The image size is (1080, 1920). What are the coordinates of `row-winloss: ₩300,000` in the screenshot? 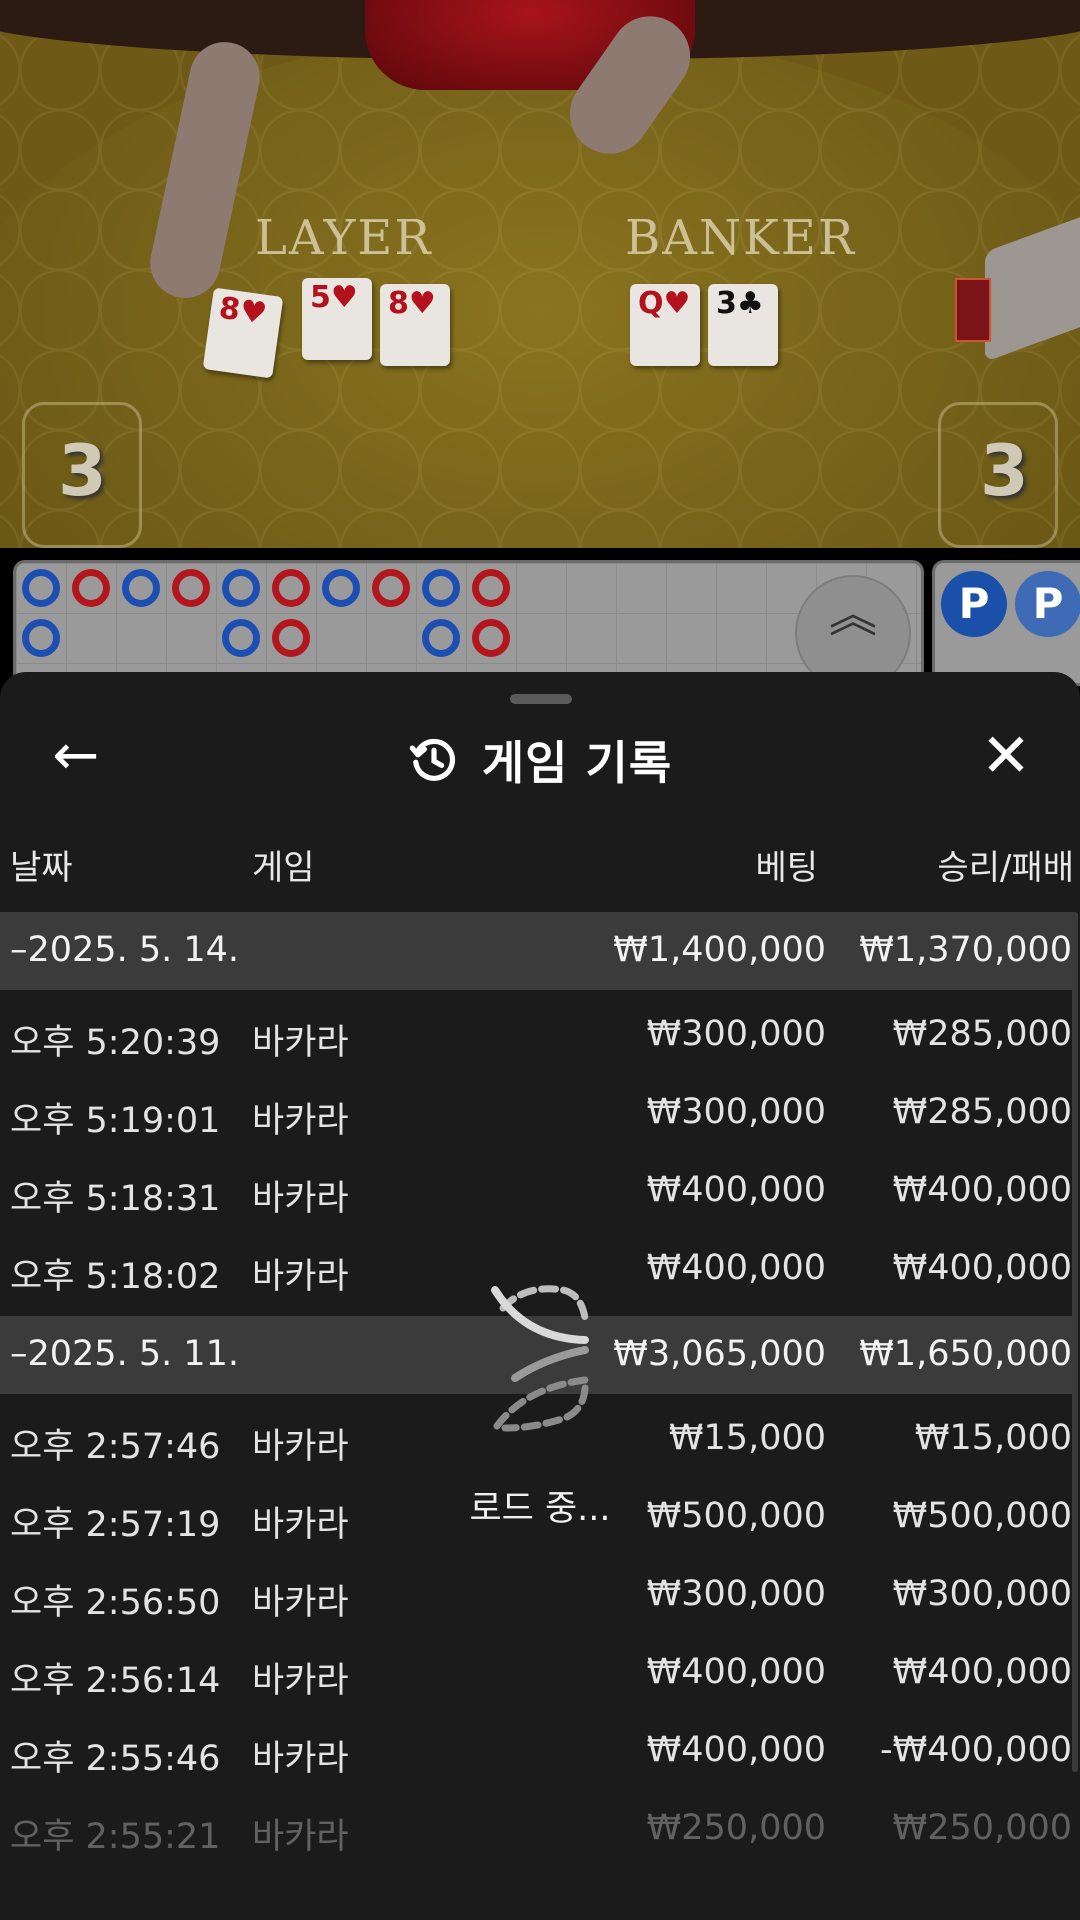 It's located at (982, 1594).